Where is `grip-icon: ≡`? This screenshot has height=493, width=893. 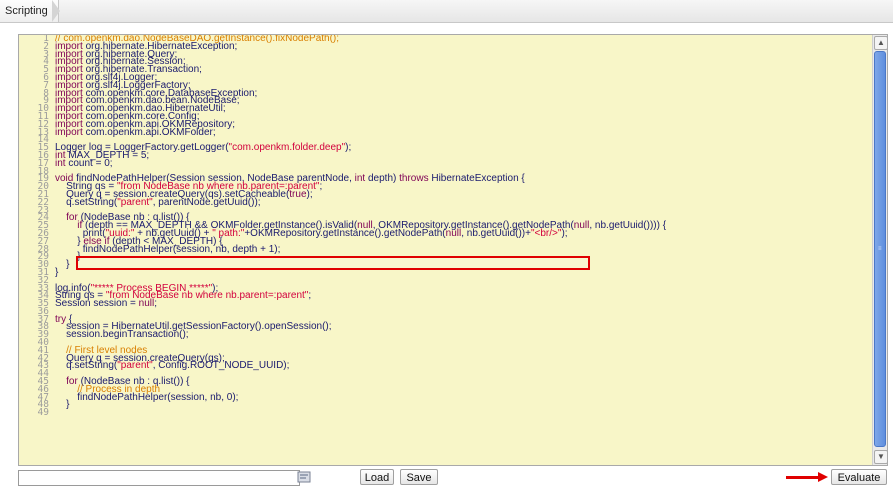
grip-icon: ≡ is located at coordinates (880, 249).